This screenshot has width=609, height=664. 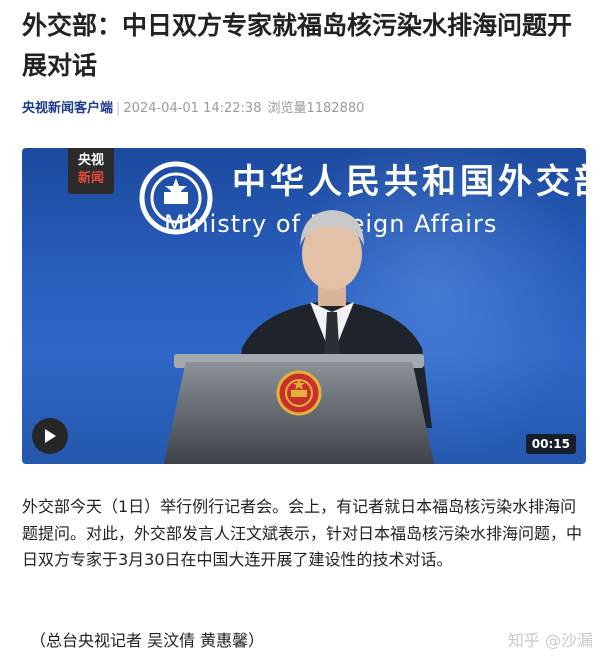 I want to click on logo-line-2: 新闻, so click(x=90, y=178).